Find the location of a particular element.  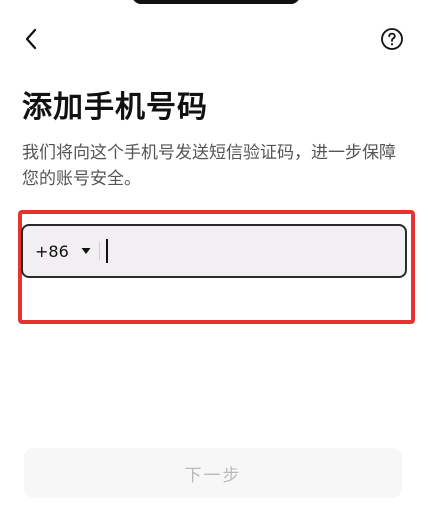

text-cursor is located at coordinates (107, 251).